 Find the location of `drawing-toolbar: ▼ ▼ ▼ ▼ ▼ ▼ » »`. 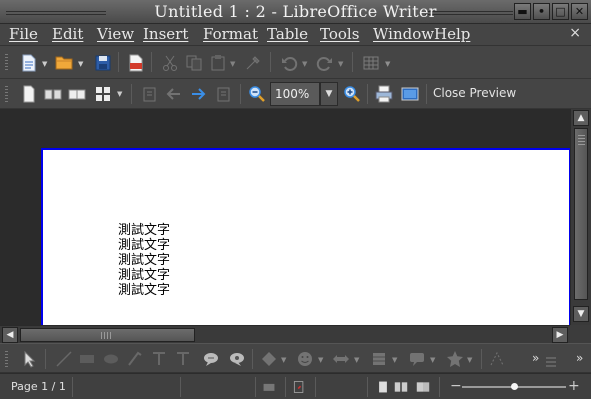

drawing-toolbar: ▼ ▼ ▼ ▼ ▼ ▼ » » is located at coordinates (295, 358).